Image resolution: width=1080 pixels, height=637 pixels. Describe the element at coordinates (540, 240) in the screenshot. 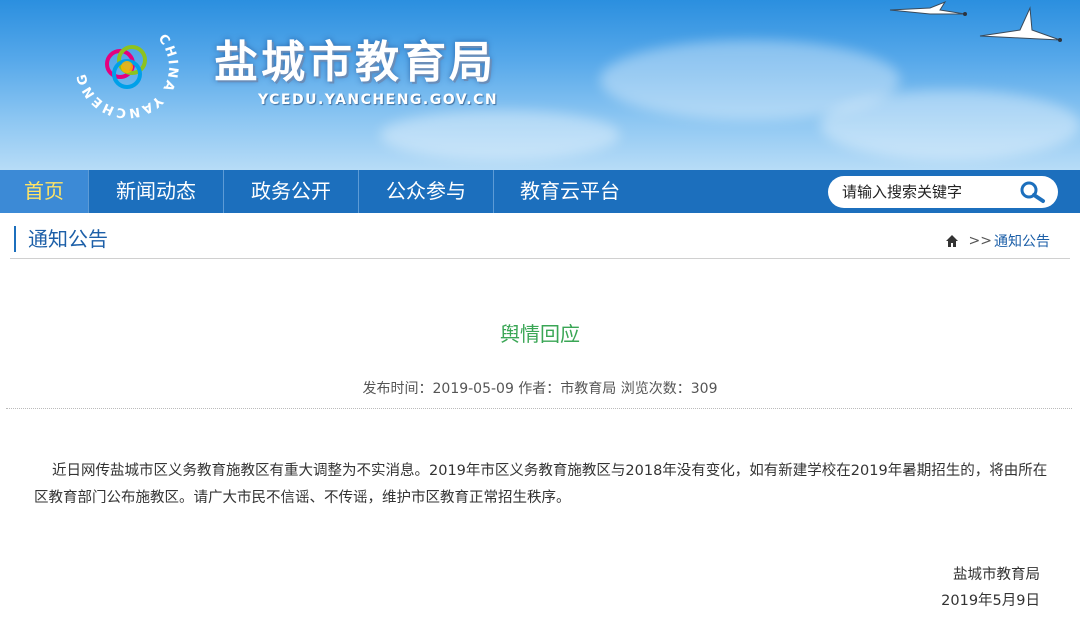

I see `section-header: 通知公告 >> 通知公告` at that location.